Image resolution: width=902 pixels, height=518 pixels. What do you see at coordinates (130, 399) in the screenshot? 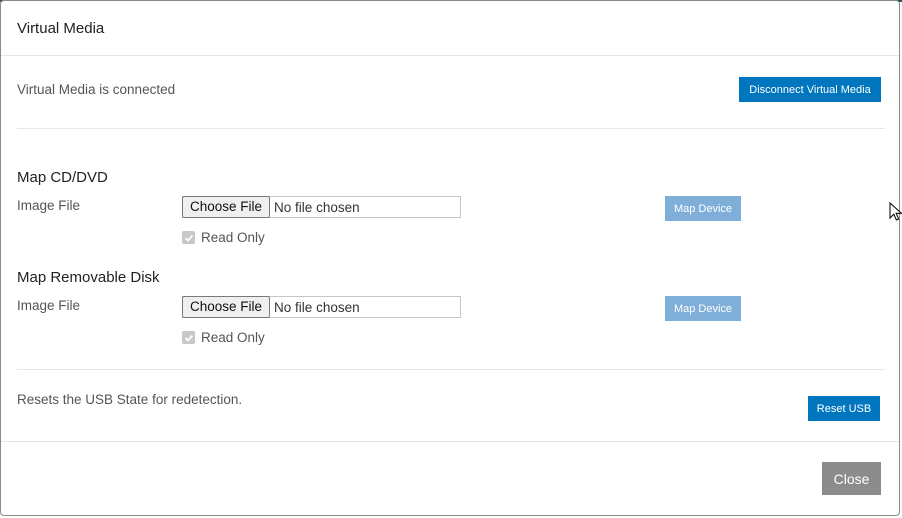
I see `usb-reset-description: Resets the USB State for redetection.` at bounding box center [130, 399].